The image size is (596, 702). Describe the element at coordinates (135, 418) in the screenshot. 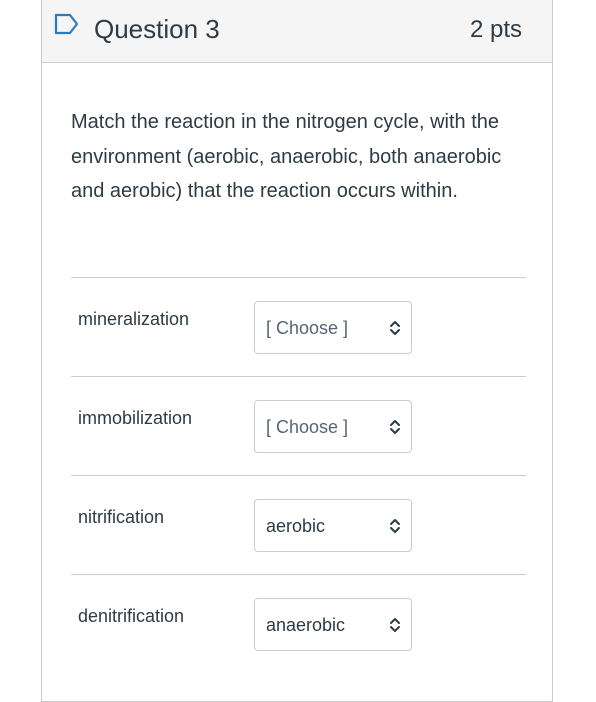

I see `match-label: immobilization` at that location.